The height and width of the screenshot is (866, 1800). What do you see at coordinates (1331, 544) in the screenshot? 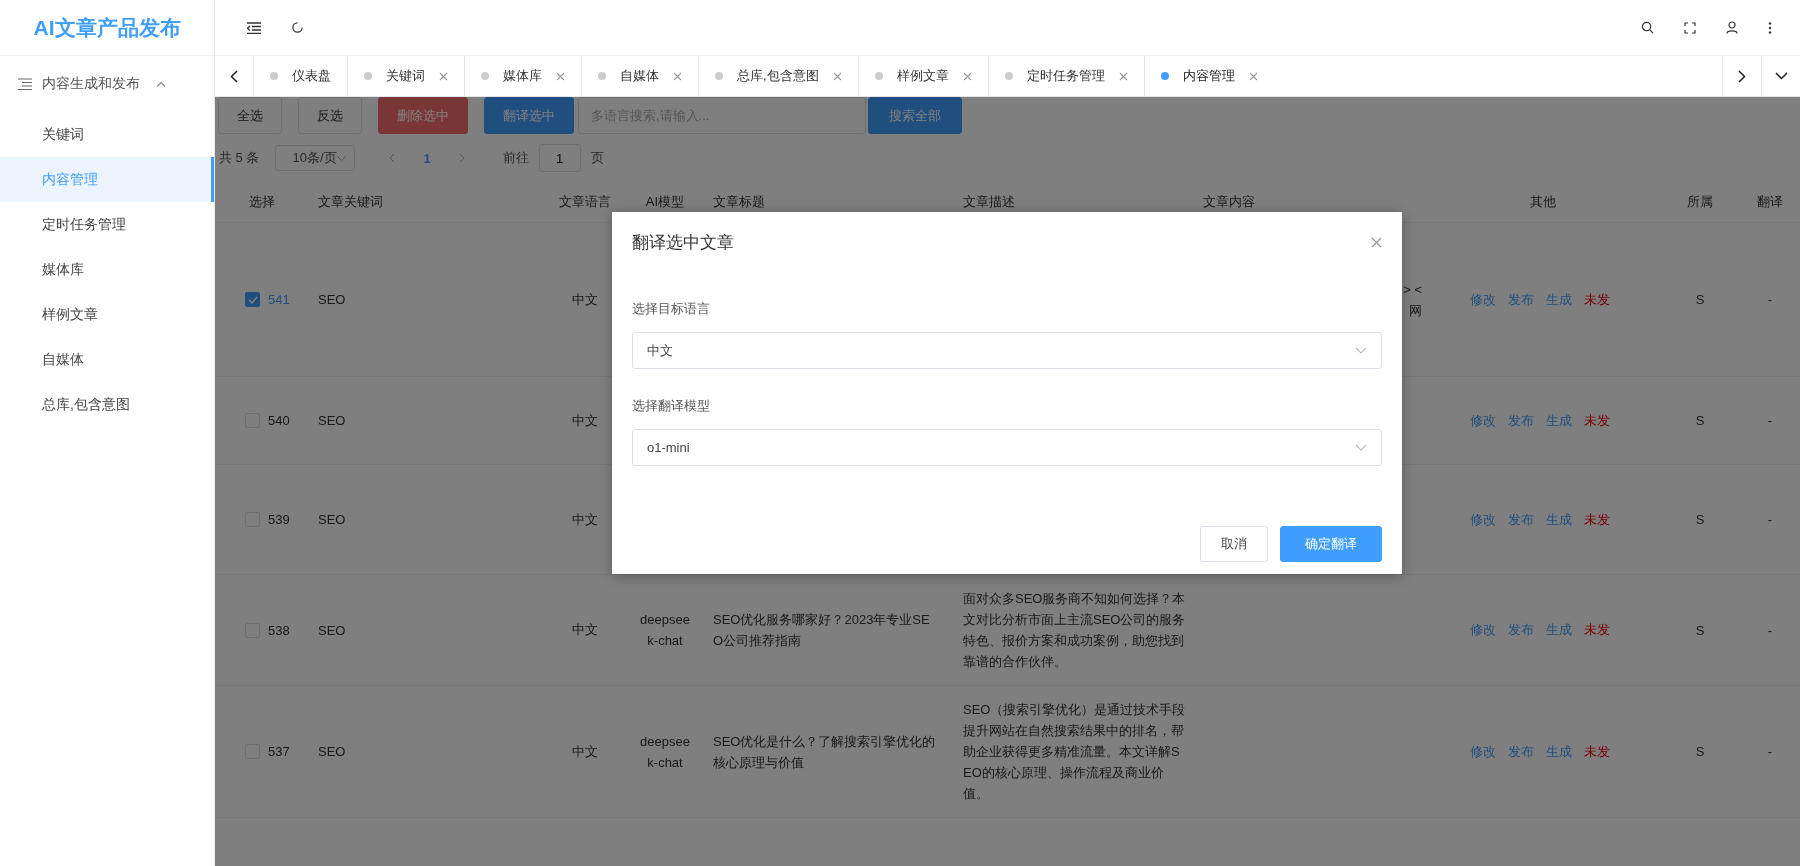
I see `dialog-button: 确定翻译` at bounding box center [1331, 544].